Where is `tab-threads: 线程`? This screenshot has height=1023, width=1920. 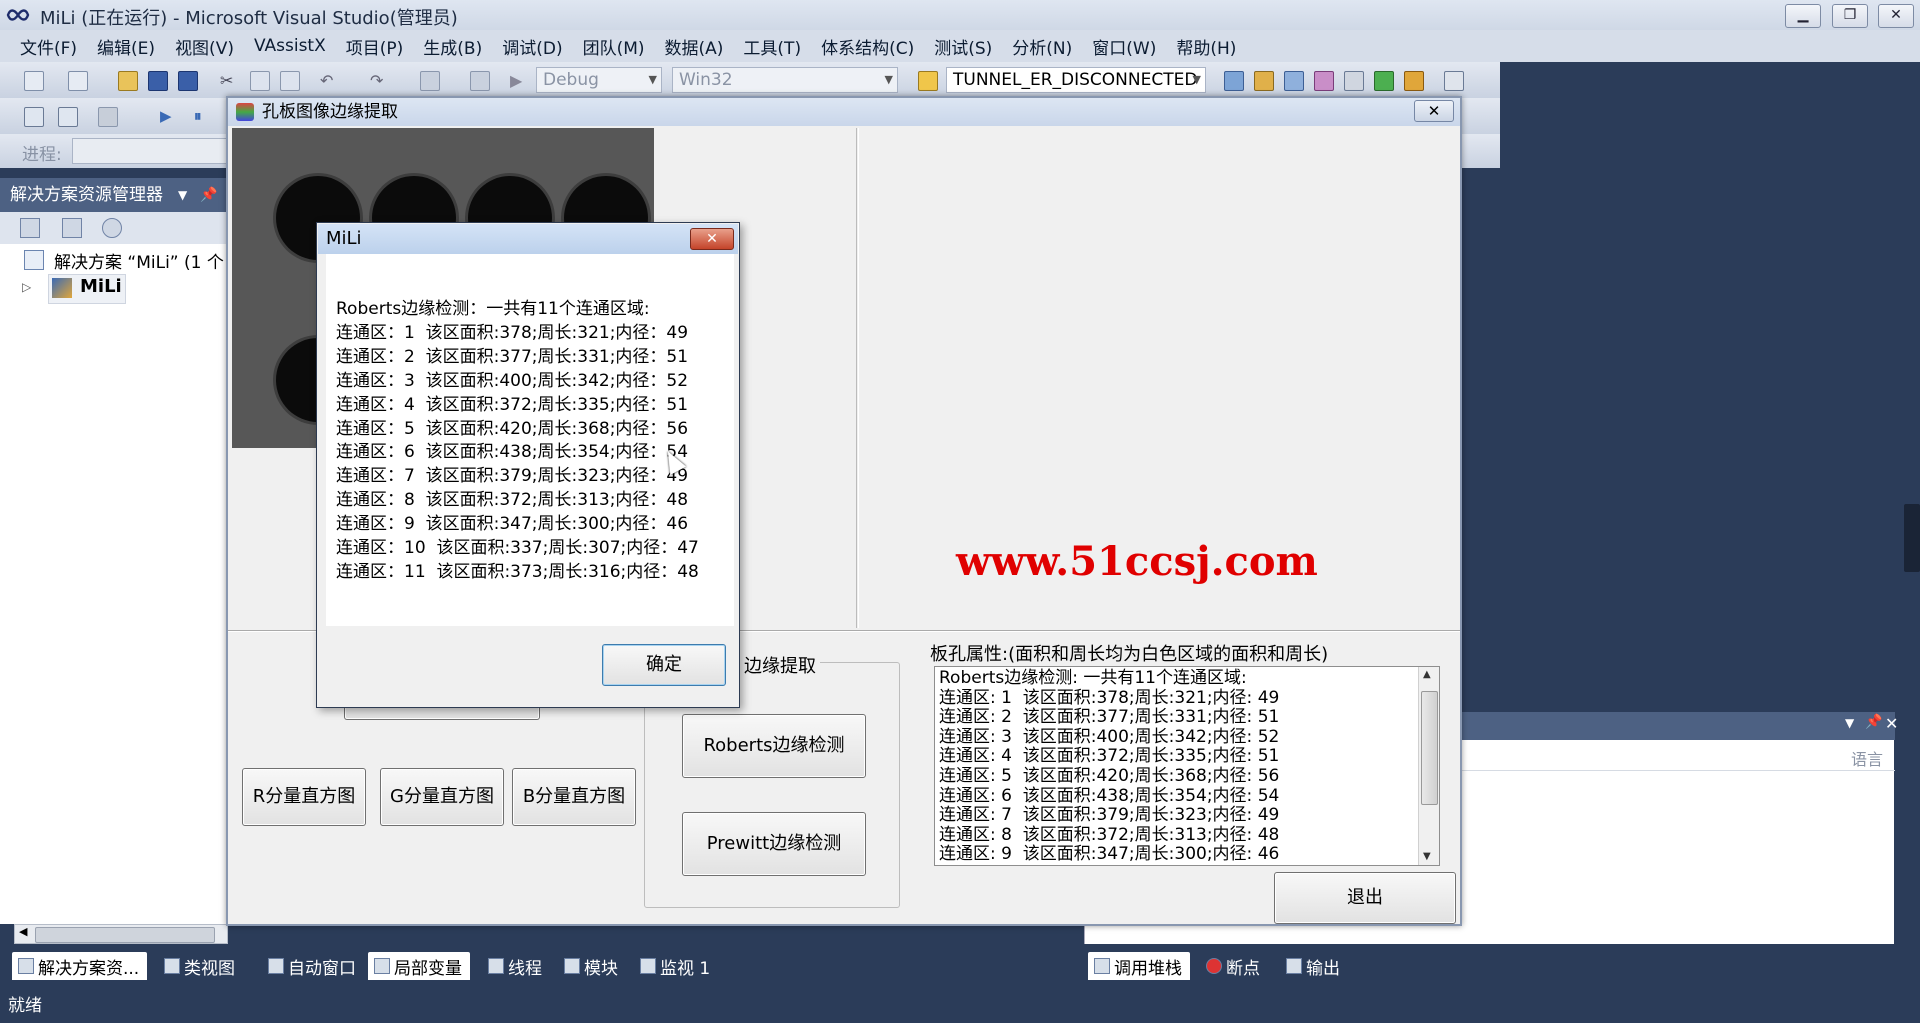
tab-threads: 线程 is located at coordinates (516, 966).